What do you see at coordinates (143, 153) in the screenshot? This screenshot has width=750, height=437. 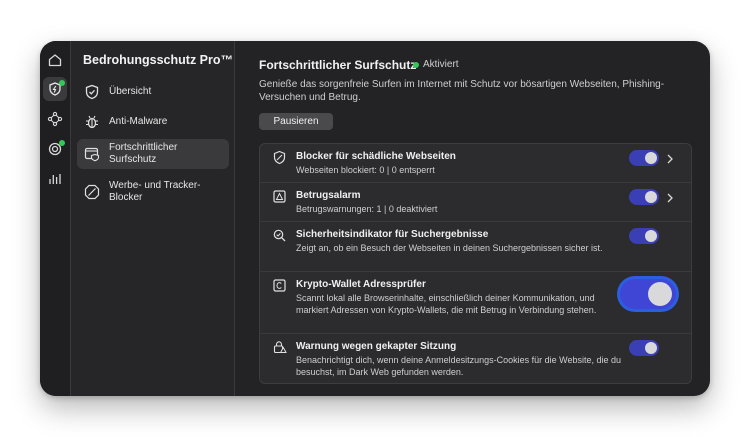 I see `sidebar-item-label: Fortschrittlicher Surfschutz` at bounding box center [143, 153].